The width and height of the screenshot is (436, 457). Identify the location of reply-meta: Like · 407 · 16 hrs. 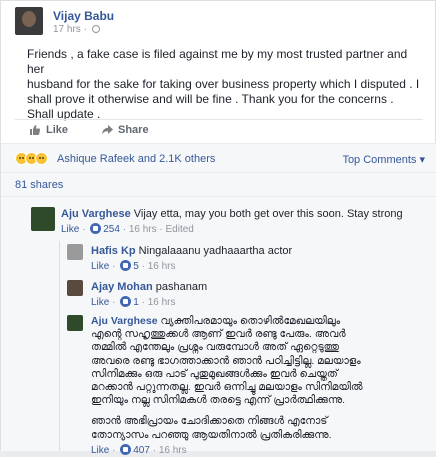
(139, 449).